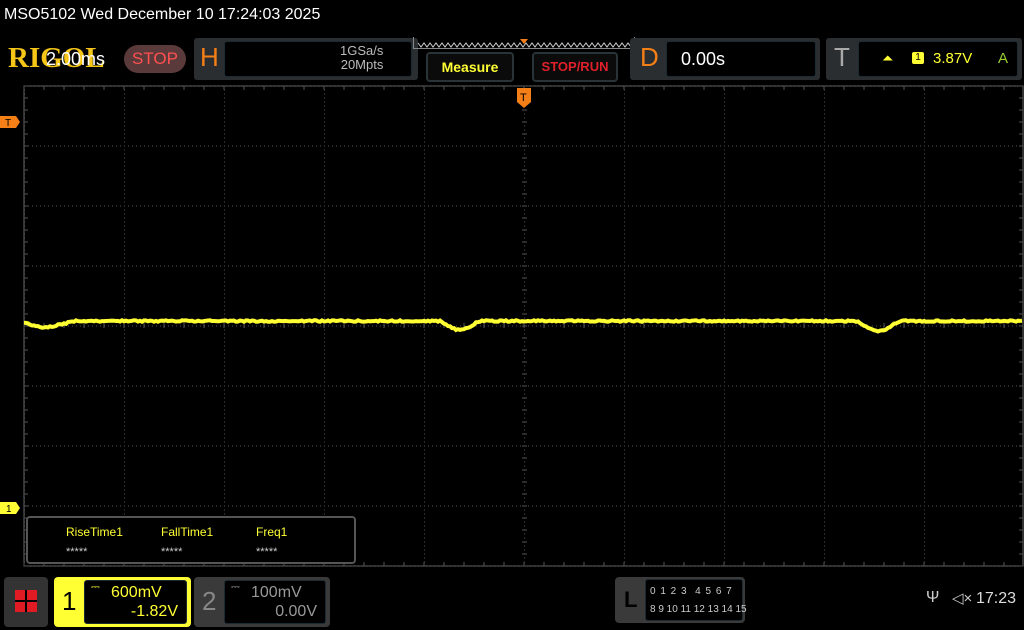  I want to click on trigger-panel: T, so click(924, 59).